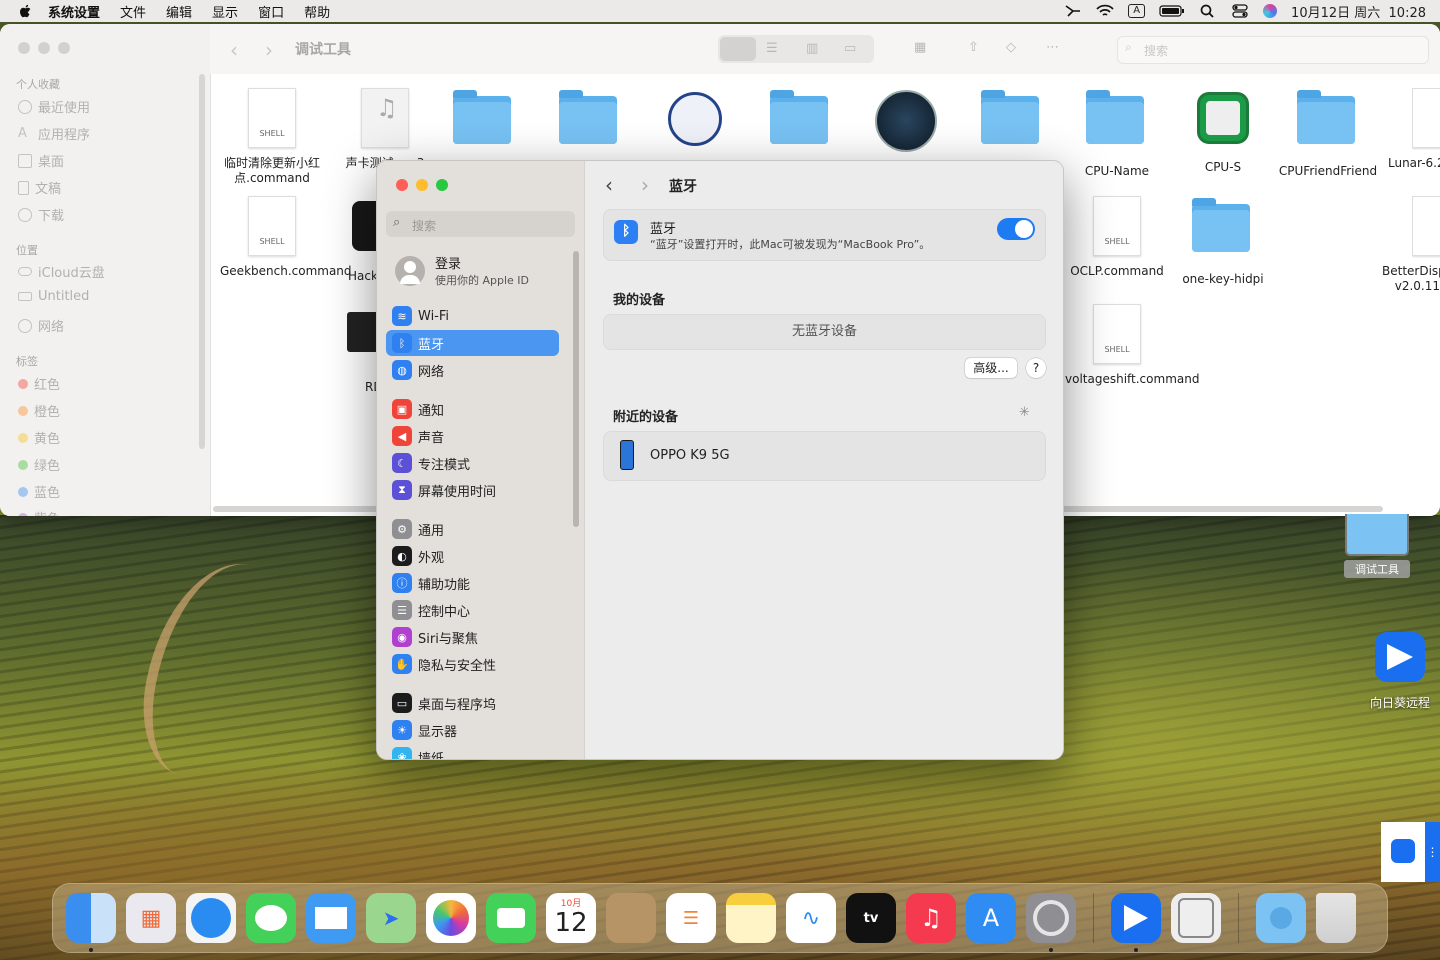  I want to click on sidebar-item-untitled: Untitled, so click(53, 296).